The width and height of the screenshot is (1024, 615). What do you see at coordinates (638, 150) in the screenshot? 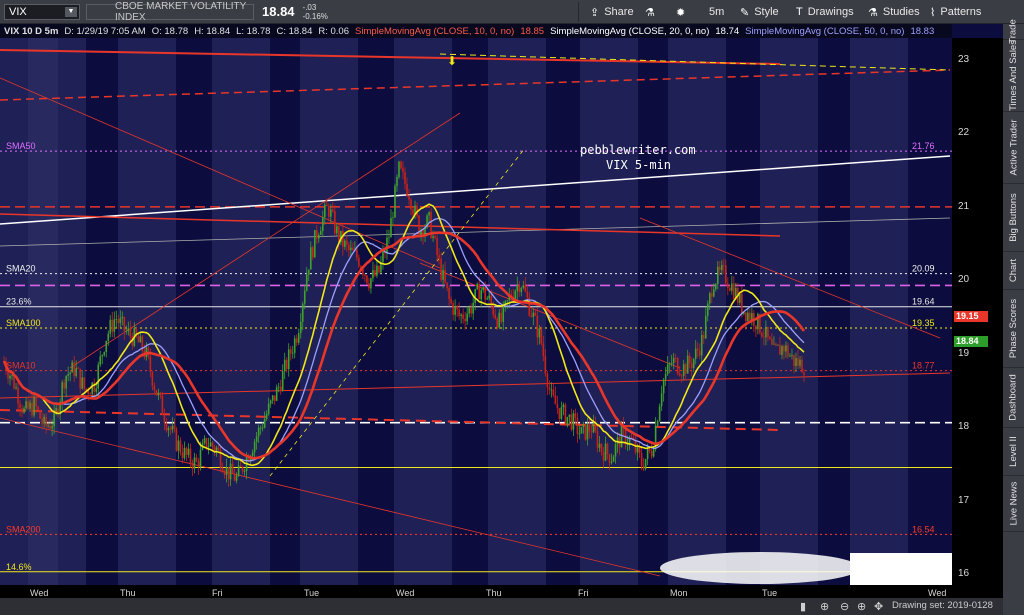
I see `annotation-title: pebblewriter.com` at bounding box center [638, 150].